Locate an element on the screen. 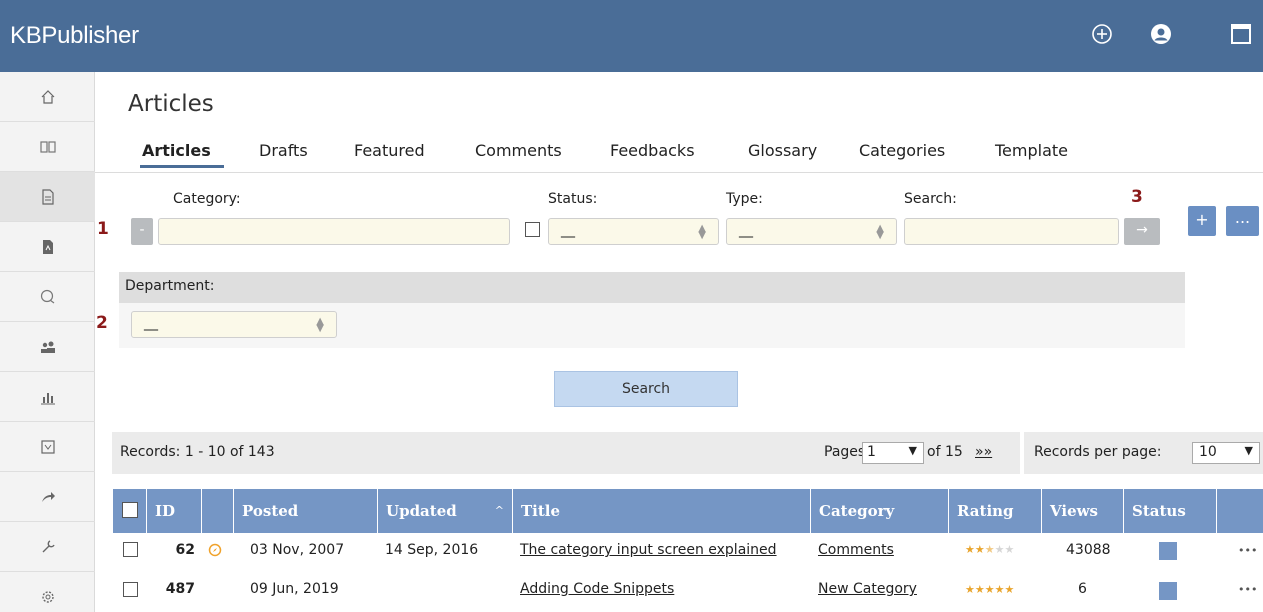 The image size is (1263, 612). row-title-link: Adding Code Snippets is located at coordinates (597, 589).